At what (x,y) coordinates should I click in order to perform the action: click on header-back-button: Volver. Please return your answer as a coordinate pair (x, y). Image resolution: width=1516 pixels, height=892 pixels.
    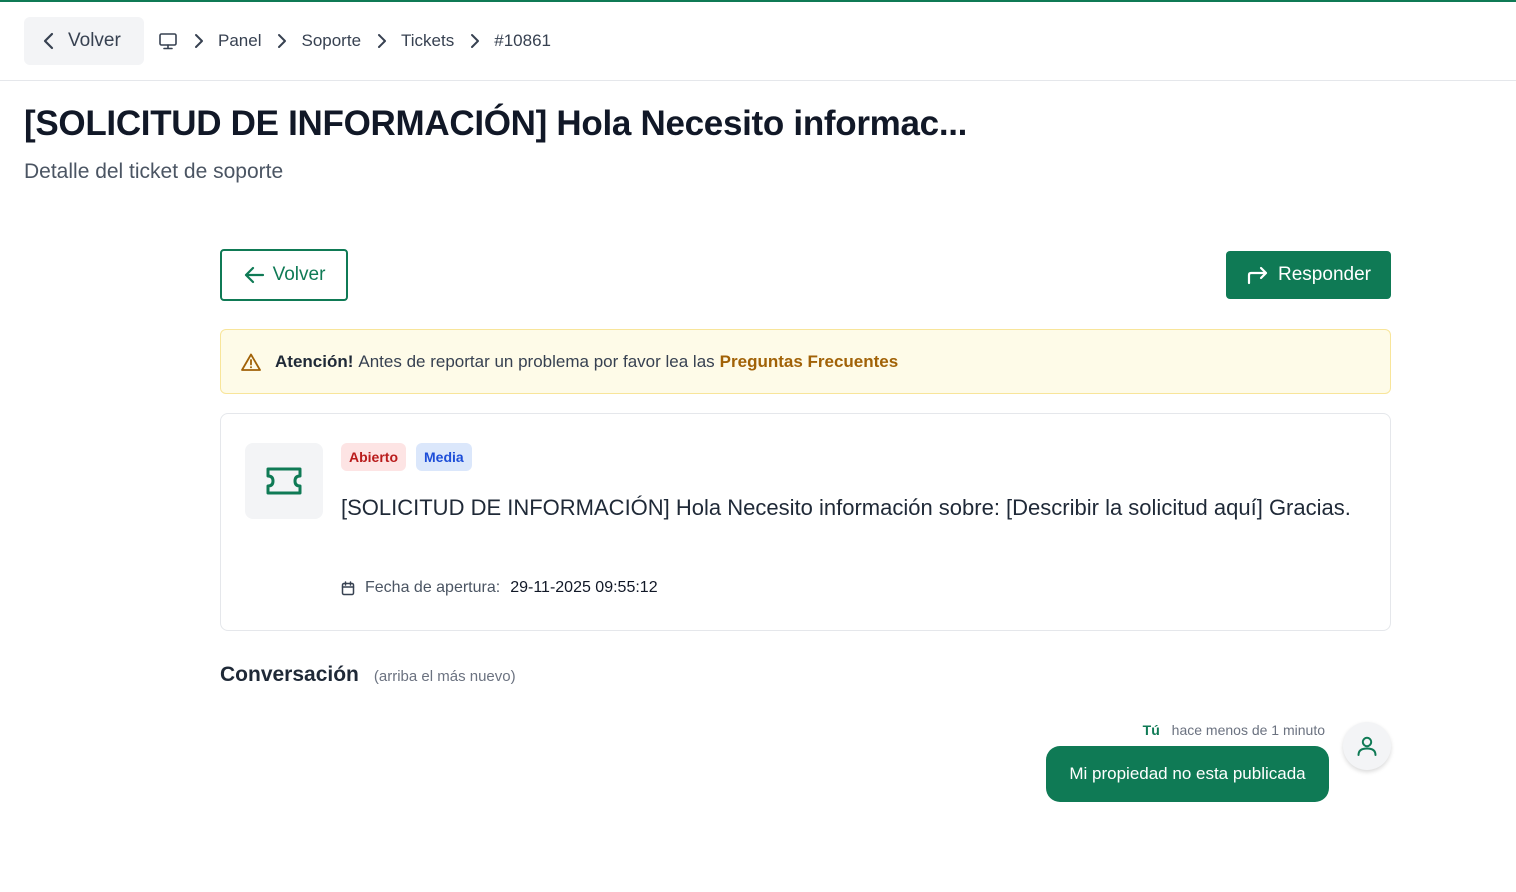
    Looking at the image, I should click on (84, 41).